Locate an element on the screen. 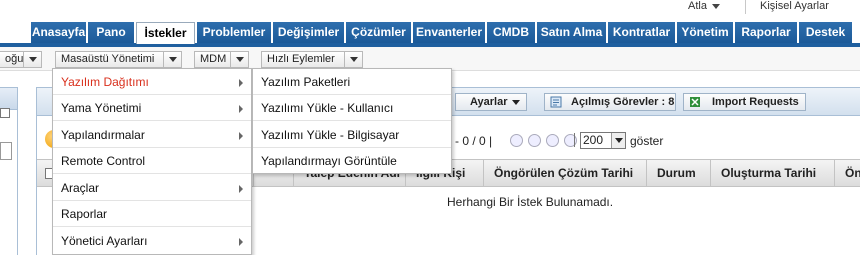  menu-item-remote-control: Remote Control is located at coordinates (152, 161).